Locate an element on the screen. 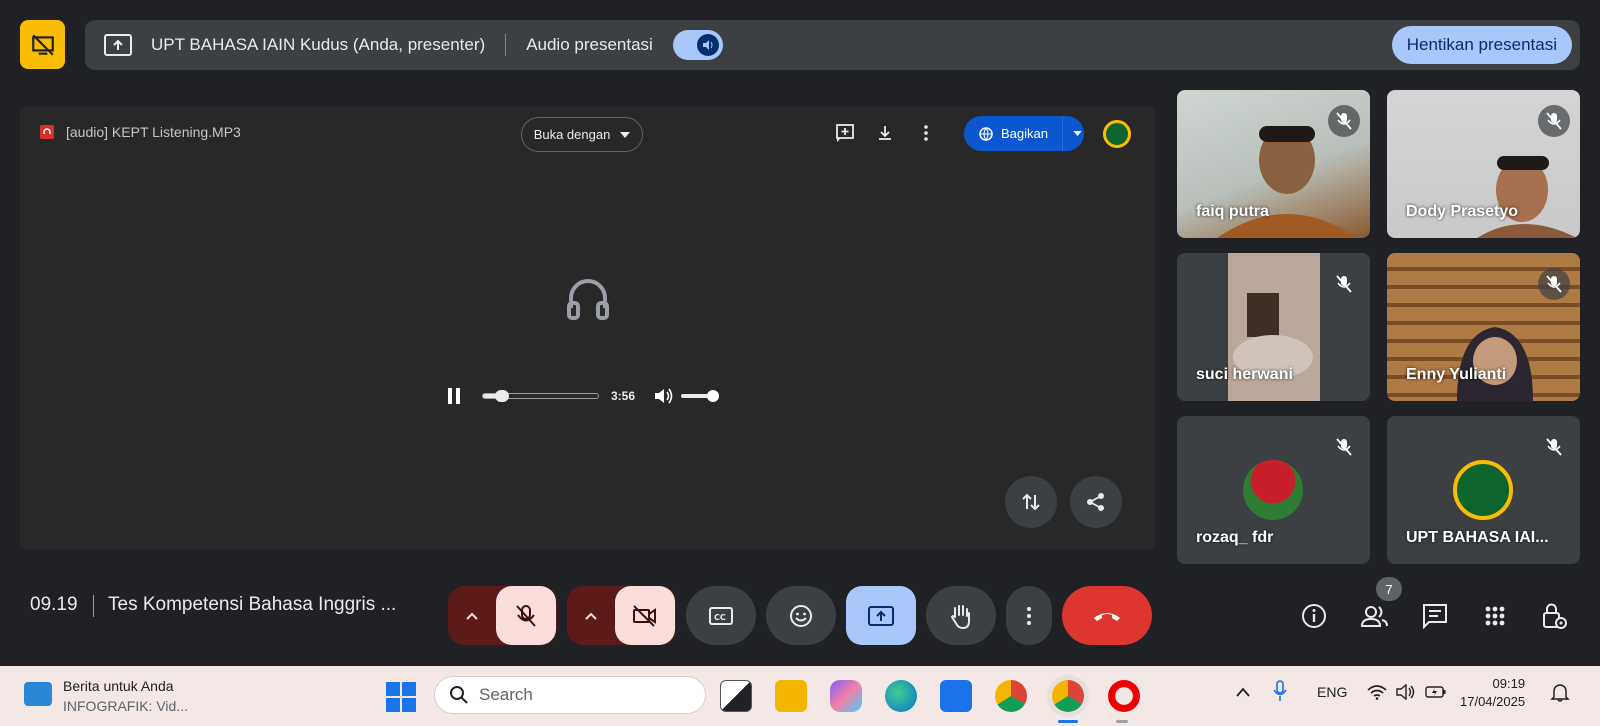 The image size is (1600, 726). taskbar-search-input: Search is located at coordinates (570, 695).